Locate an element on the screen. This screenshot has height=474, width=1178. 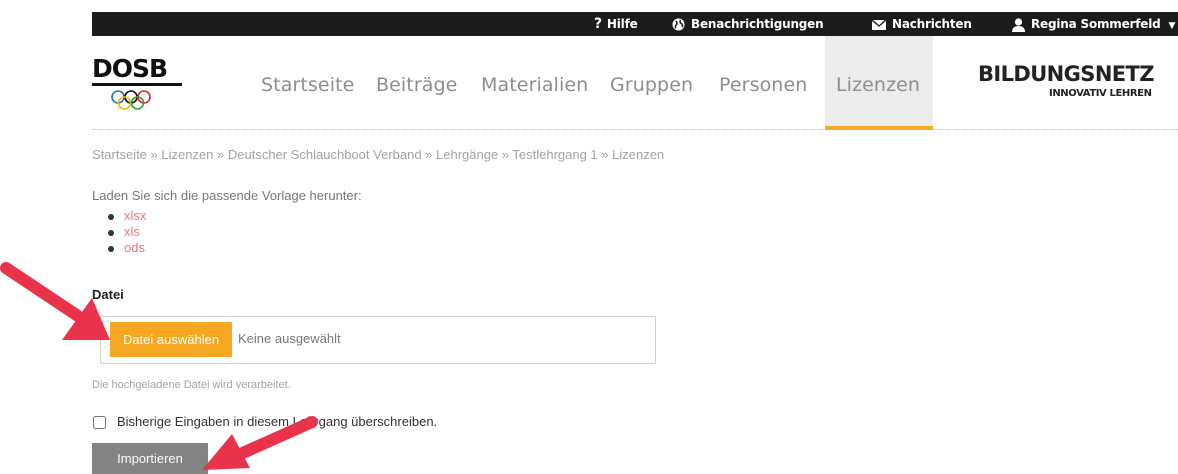
dosb-logo: DOSB is located at coordinates (138, 84).